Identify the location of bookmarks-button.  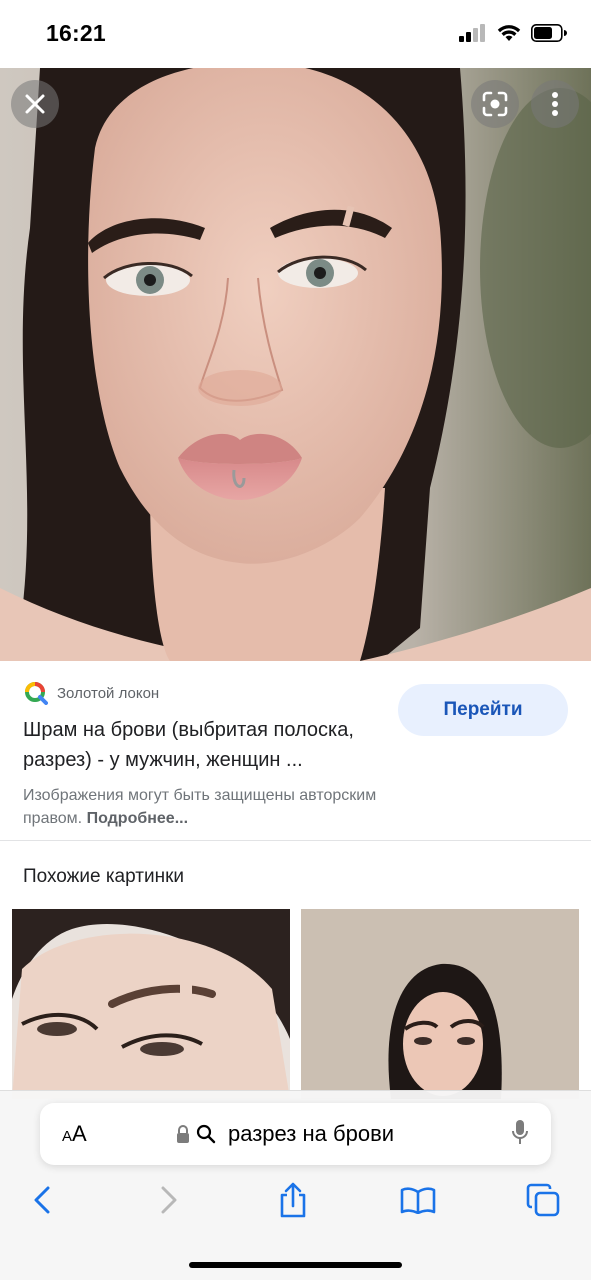
(418, 1200).